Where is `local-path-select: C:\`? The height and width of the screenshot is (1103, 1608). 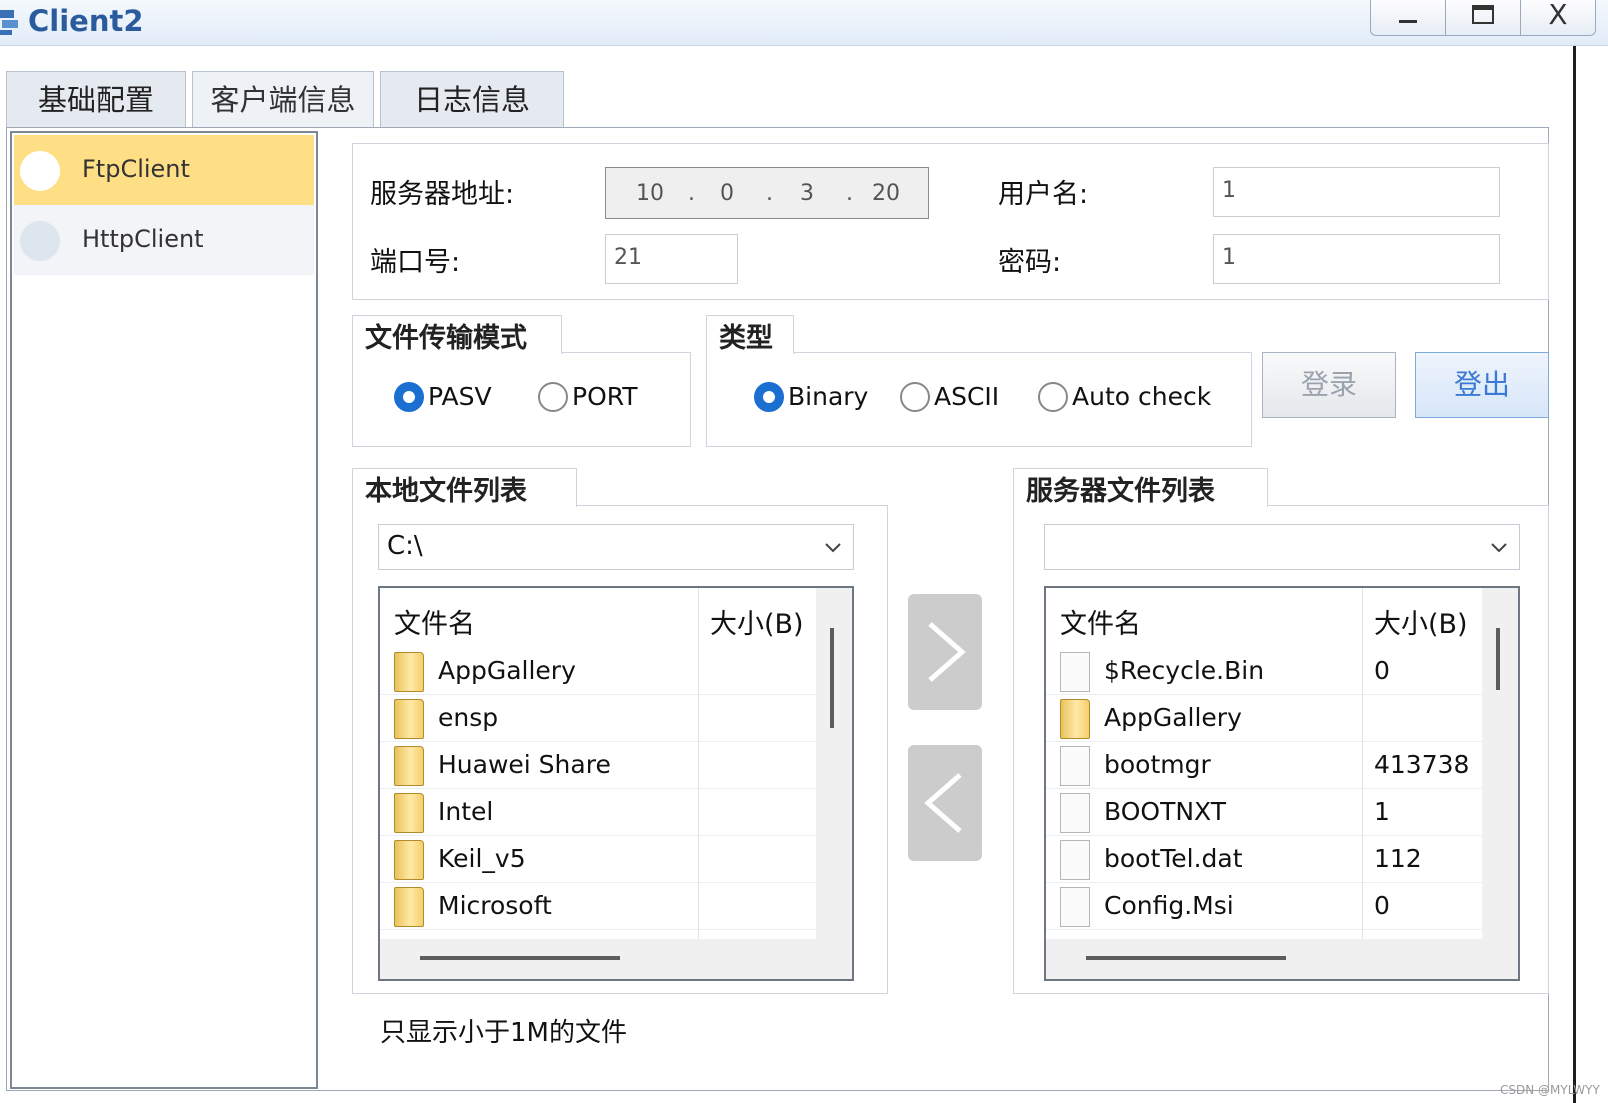
local-path-select: C:\ is located at coordinates (616, 547).